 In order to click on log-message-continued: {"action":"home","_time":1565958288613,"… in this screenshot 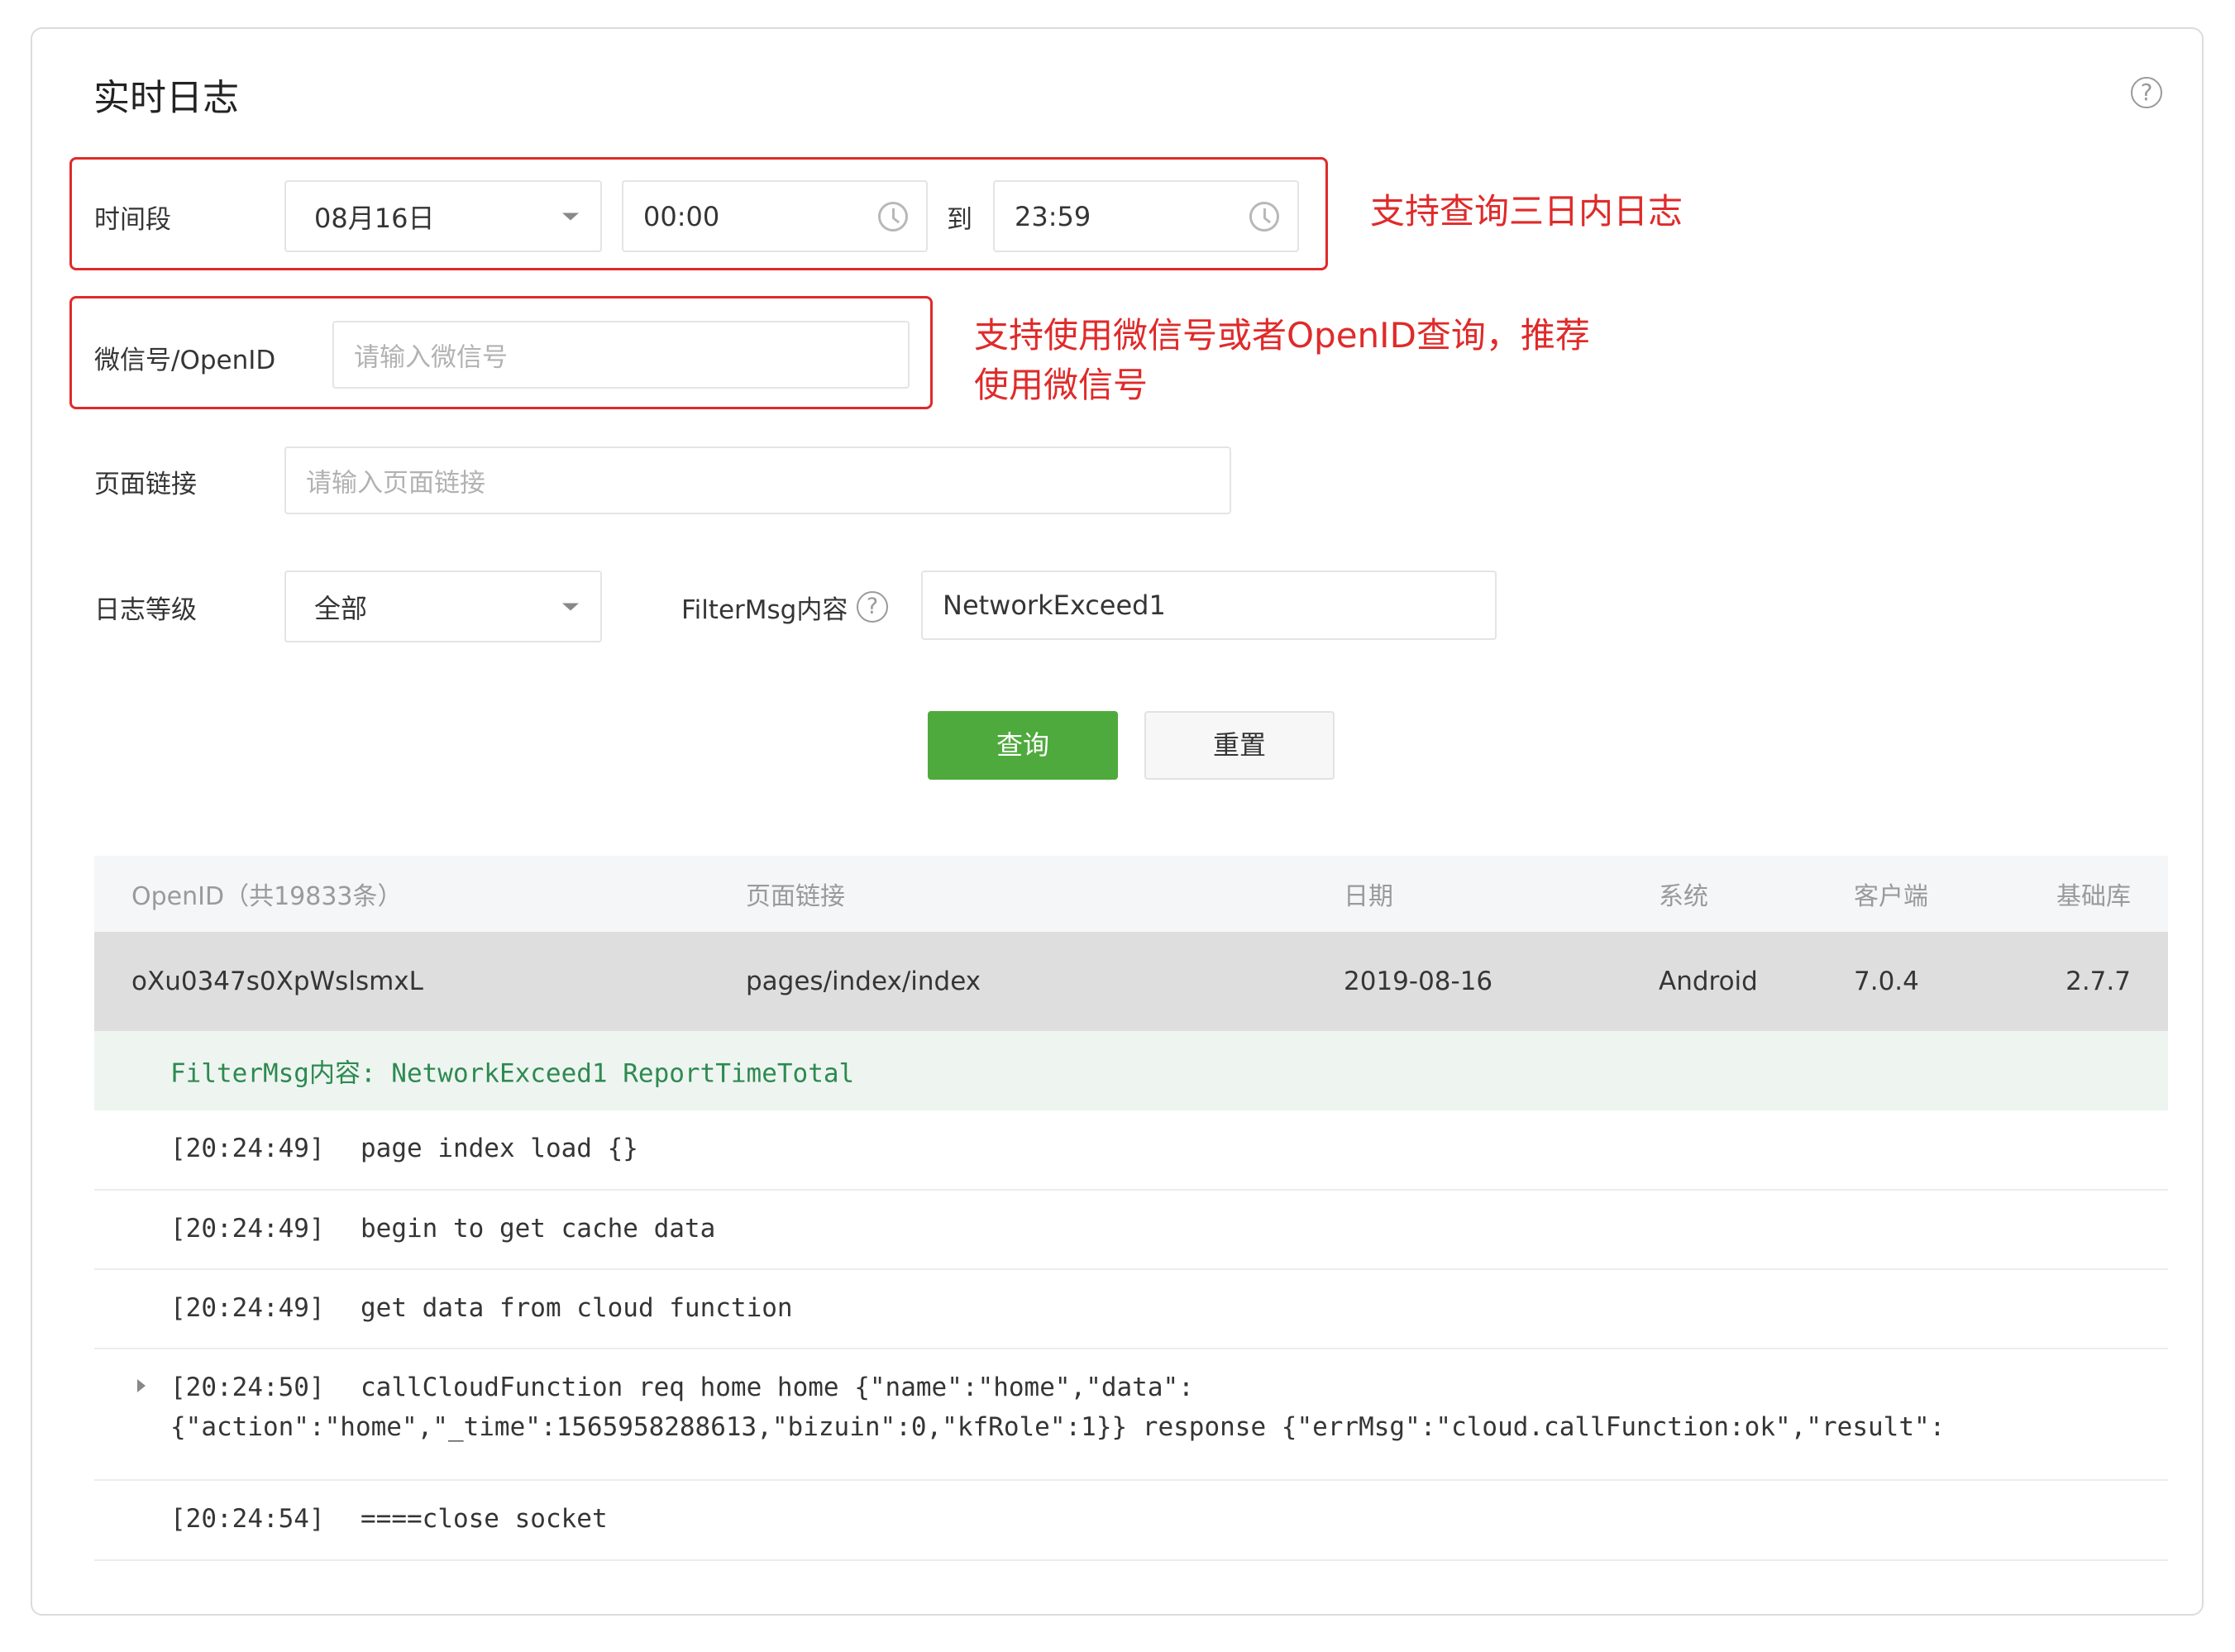, I will do `click(1058, 1427)`.